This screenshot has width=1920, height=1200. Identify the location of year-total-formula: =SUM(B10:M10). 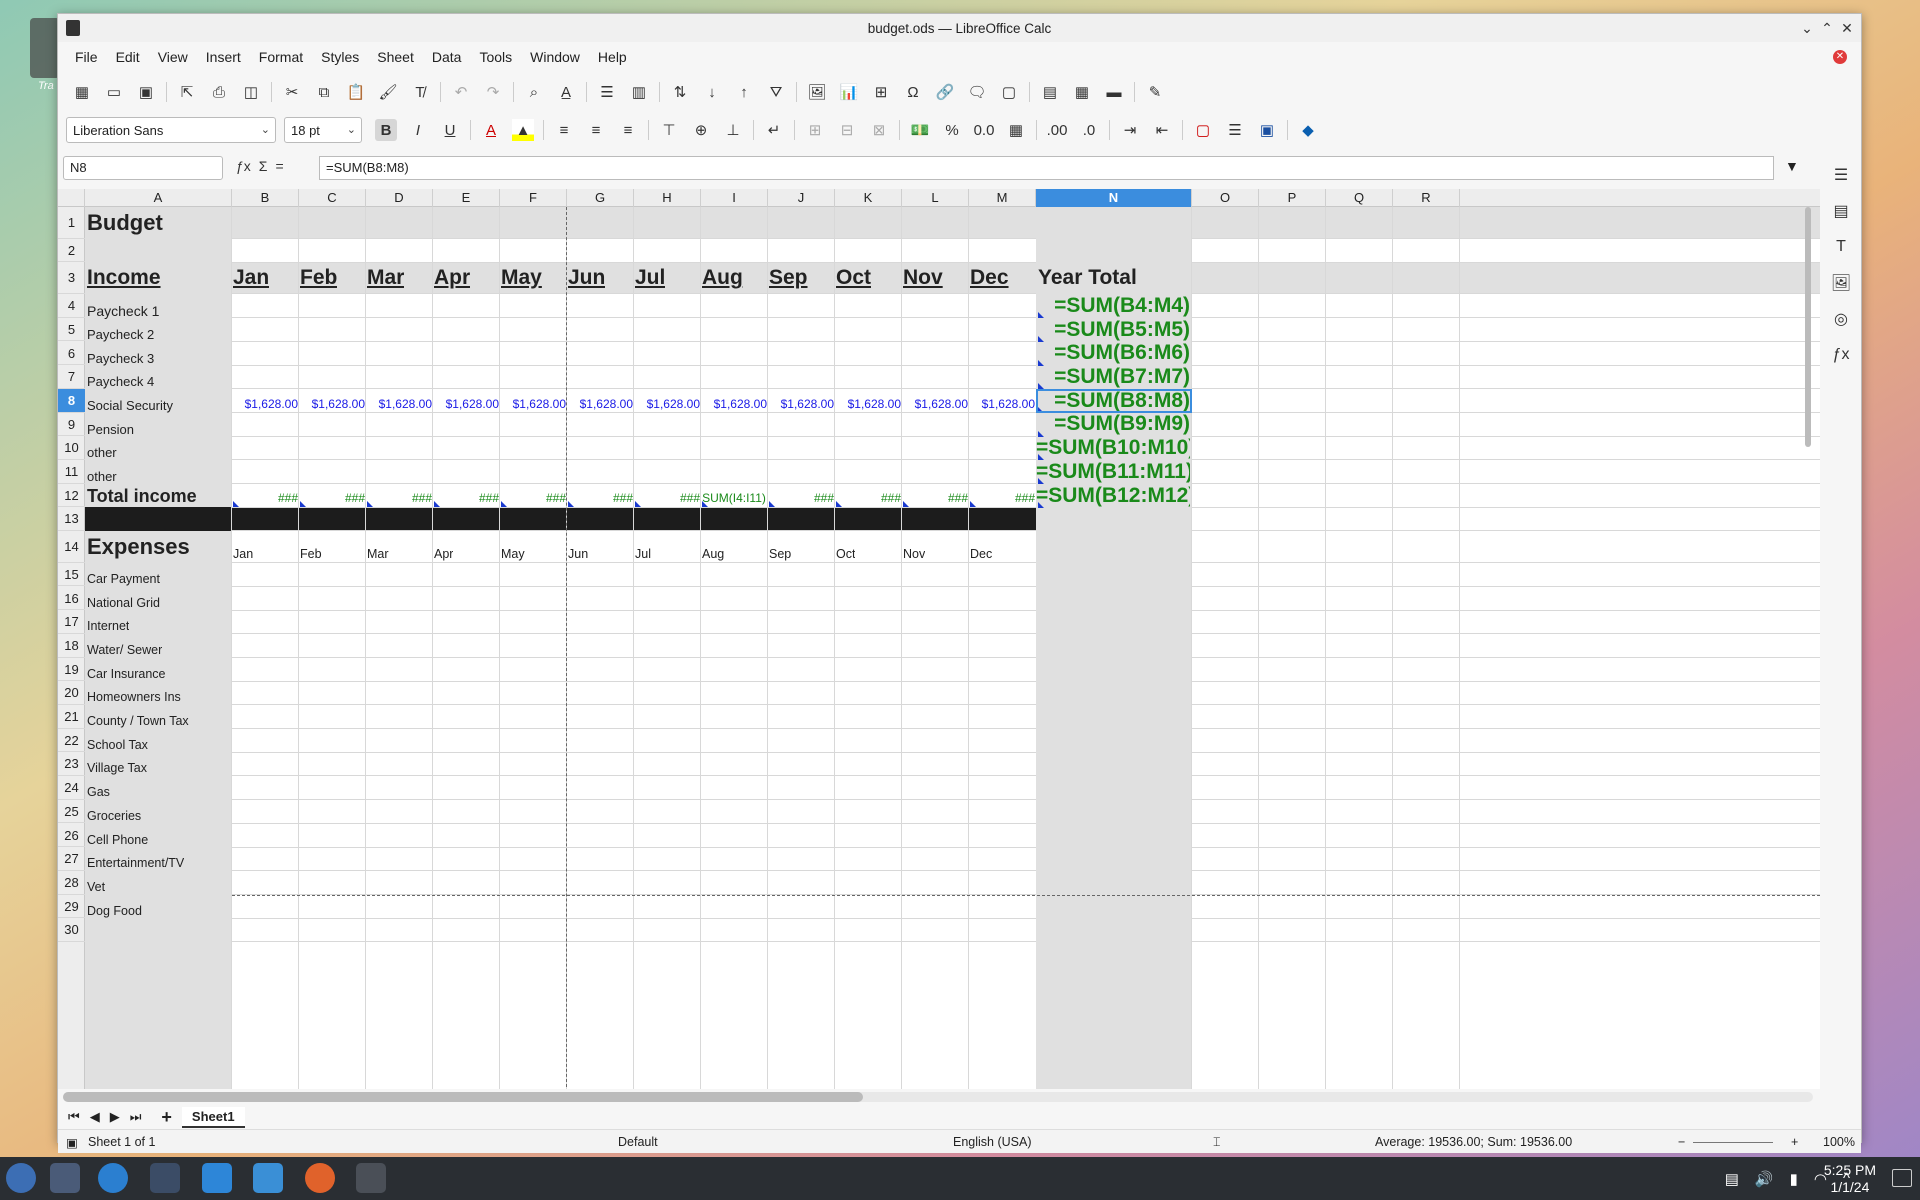
(1113, 448).